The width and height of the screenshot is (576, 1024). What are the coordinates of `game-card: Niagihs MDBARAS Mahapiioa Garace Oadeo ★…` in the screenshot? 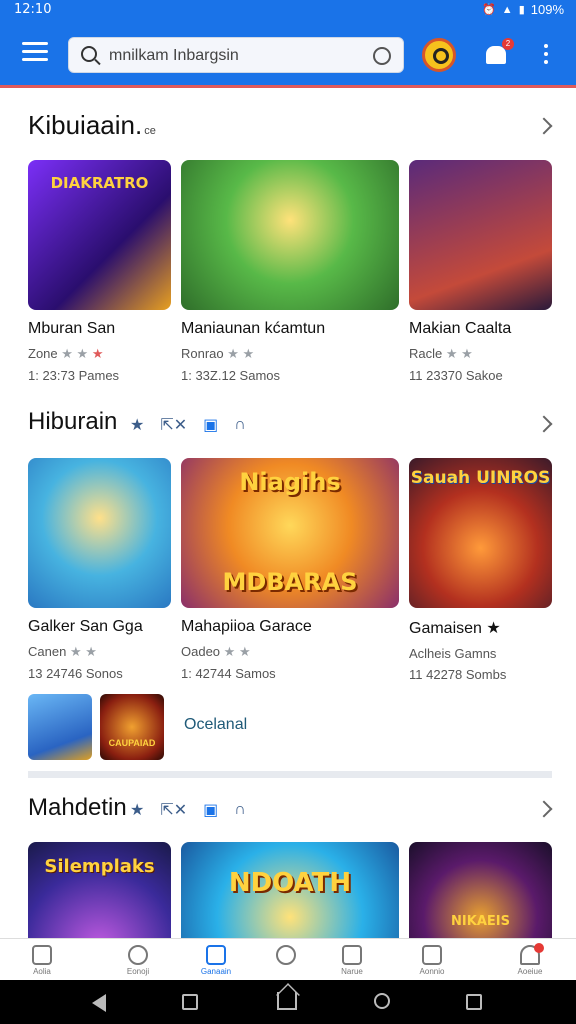 It's located at (290, 569).